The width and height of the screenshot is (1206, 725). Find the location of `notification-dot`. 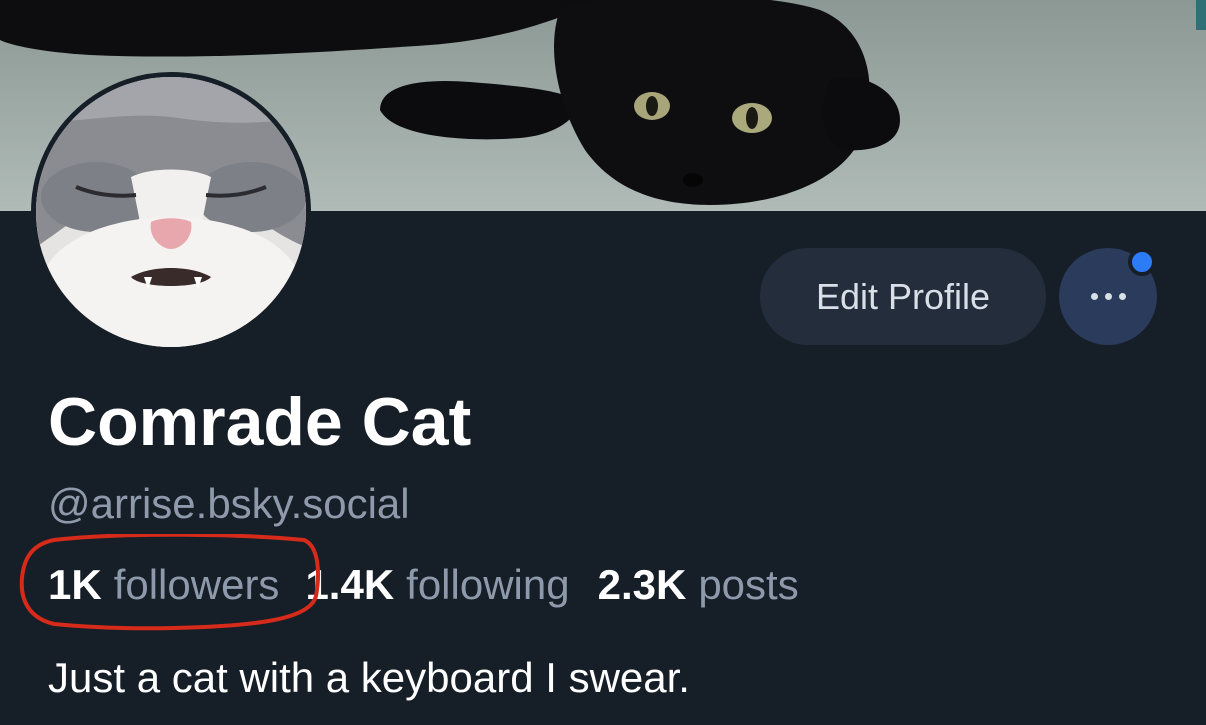

notification-dot is located at coordinates (1142, 262).